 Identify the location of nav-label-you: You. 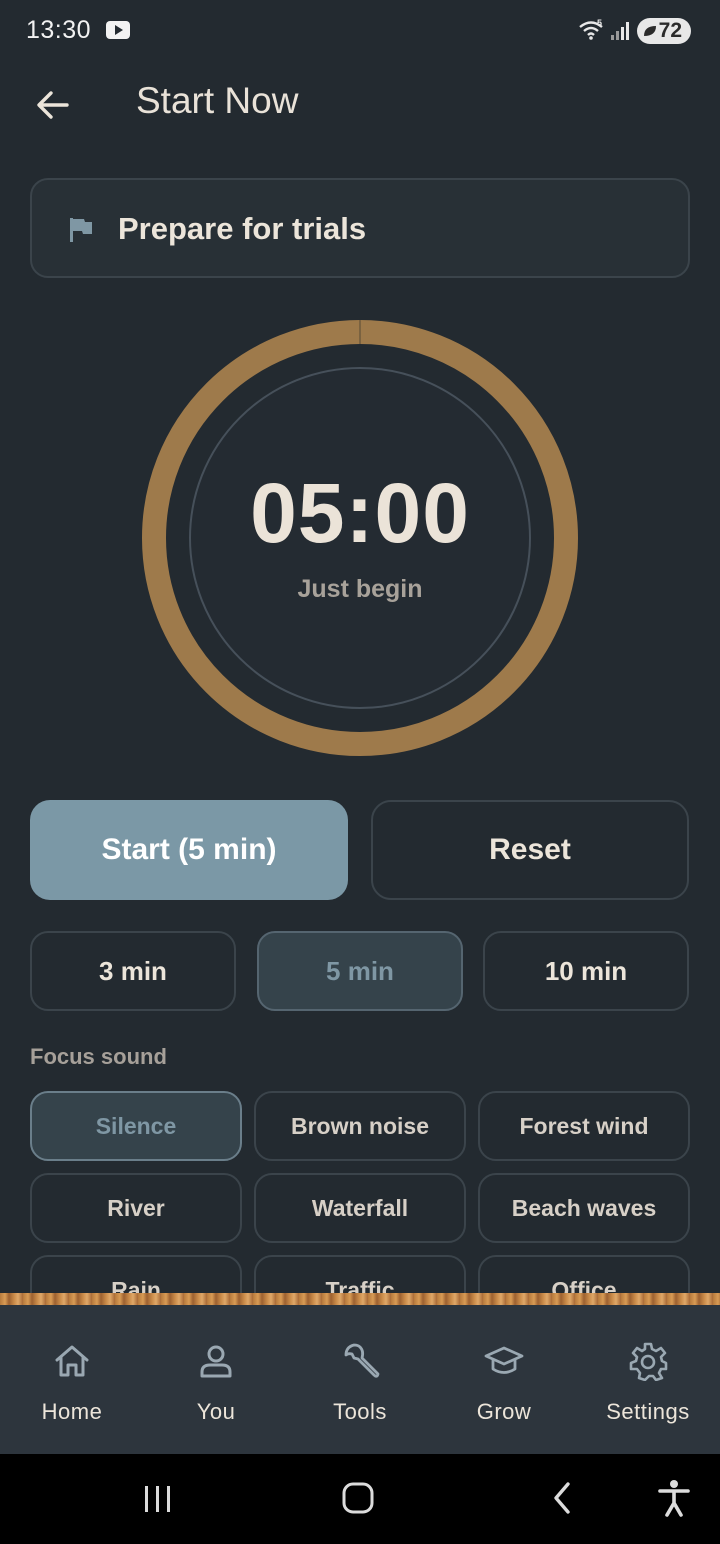
(216, 1411).